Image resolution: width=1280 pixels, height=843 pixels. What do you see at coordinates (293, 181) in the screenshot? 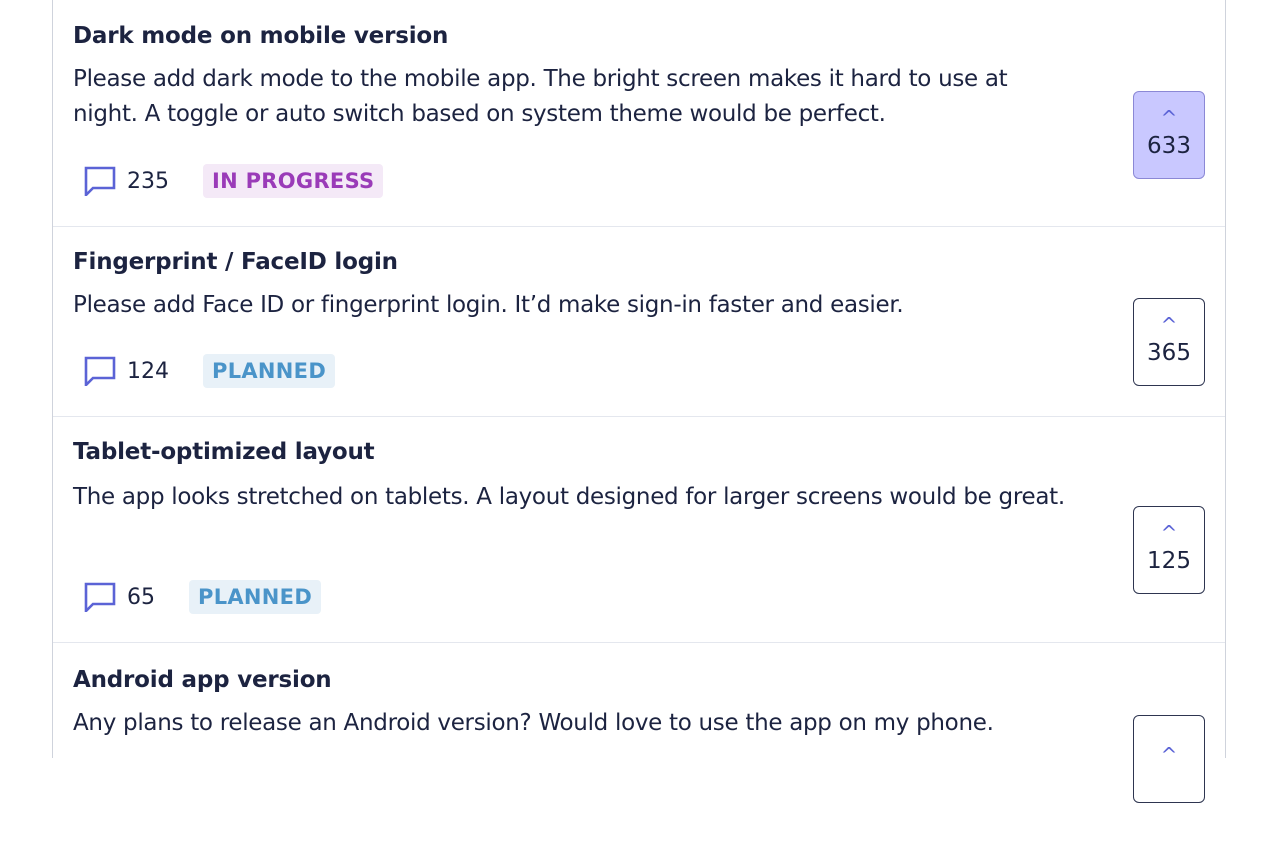
I see `status-badge: IN PROGRESS` at bounding box center [293, 181].